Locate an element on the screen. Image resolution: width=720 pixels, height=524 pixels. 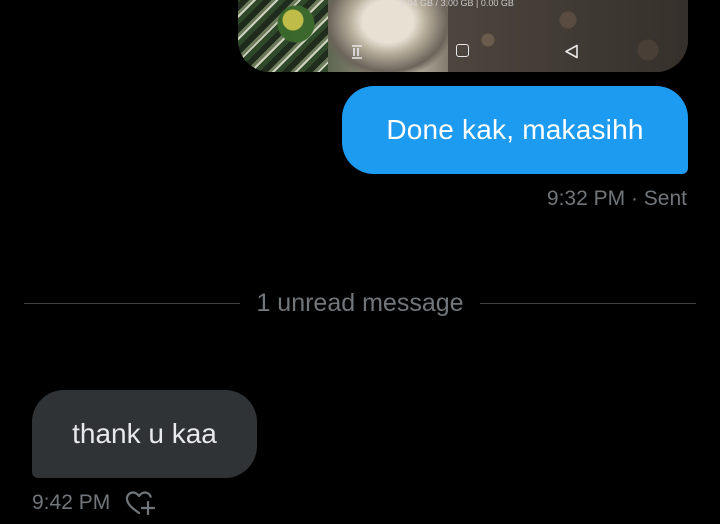
received-message-text: thank u kaa is located at coordinates (144, 433).